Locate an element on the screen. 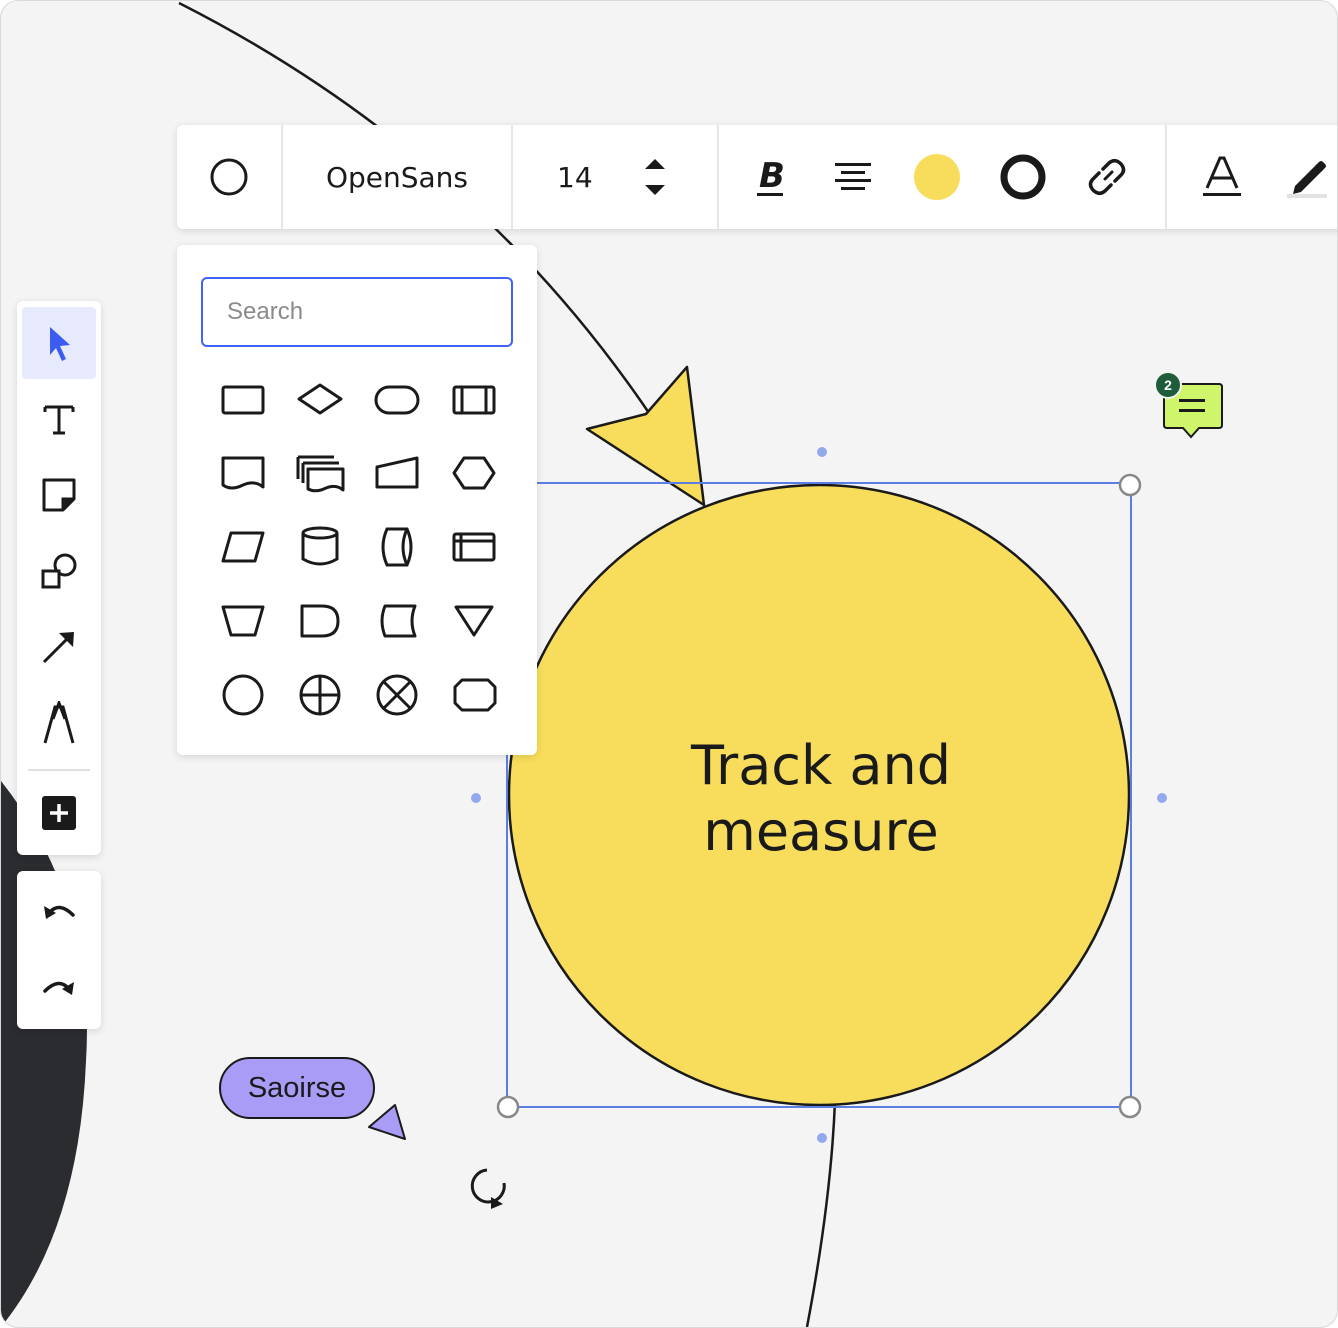 Image resolution: width=1338 pixels, height=1328 pixels. shape-cylinder is located at coordinates (320, 547).